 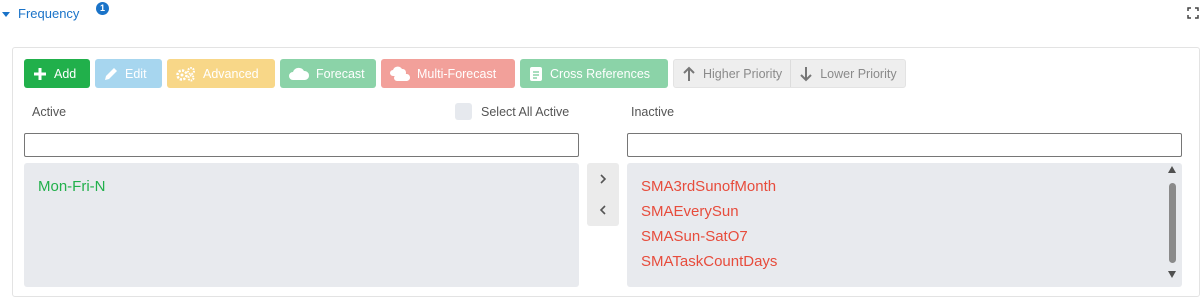 What do you see at coordinates (904, 236) in the screenshot?
I see `list-item: SMASun-SatO7` at bounding box center [904, 236].